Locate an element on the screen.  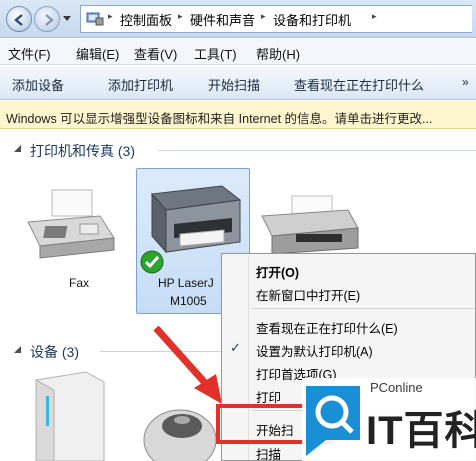
checkmark-icon: ✓ is located at coordinates (235, 347).